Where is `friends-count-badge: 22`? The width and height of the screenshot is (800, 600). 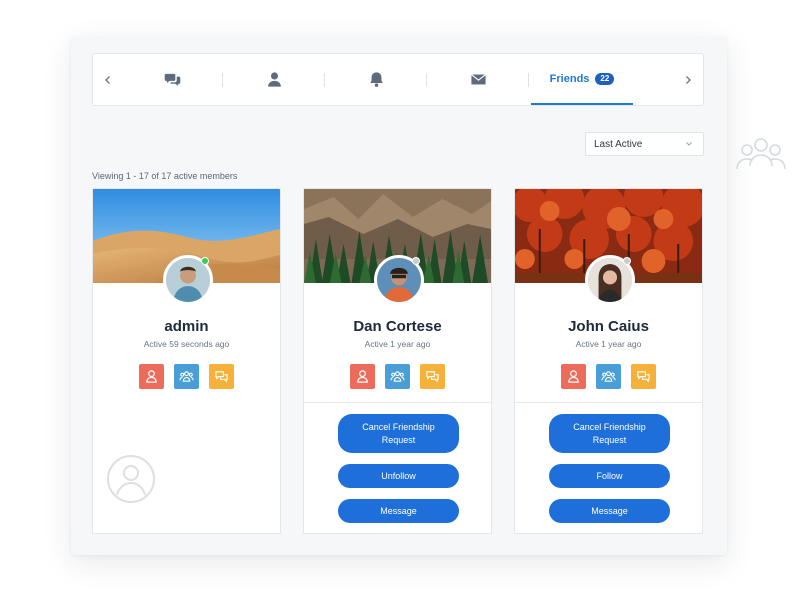 friends-count-badge: 22 is located at coordinates (605, 78).